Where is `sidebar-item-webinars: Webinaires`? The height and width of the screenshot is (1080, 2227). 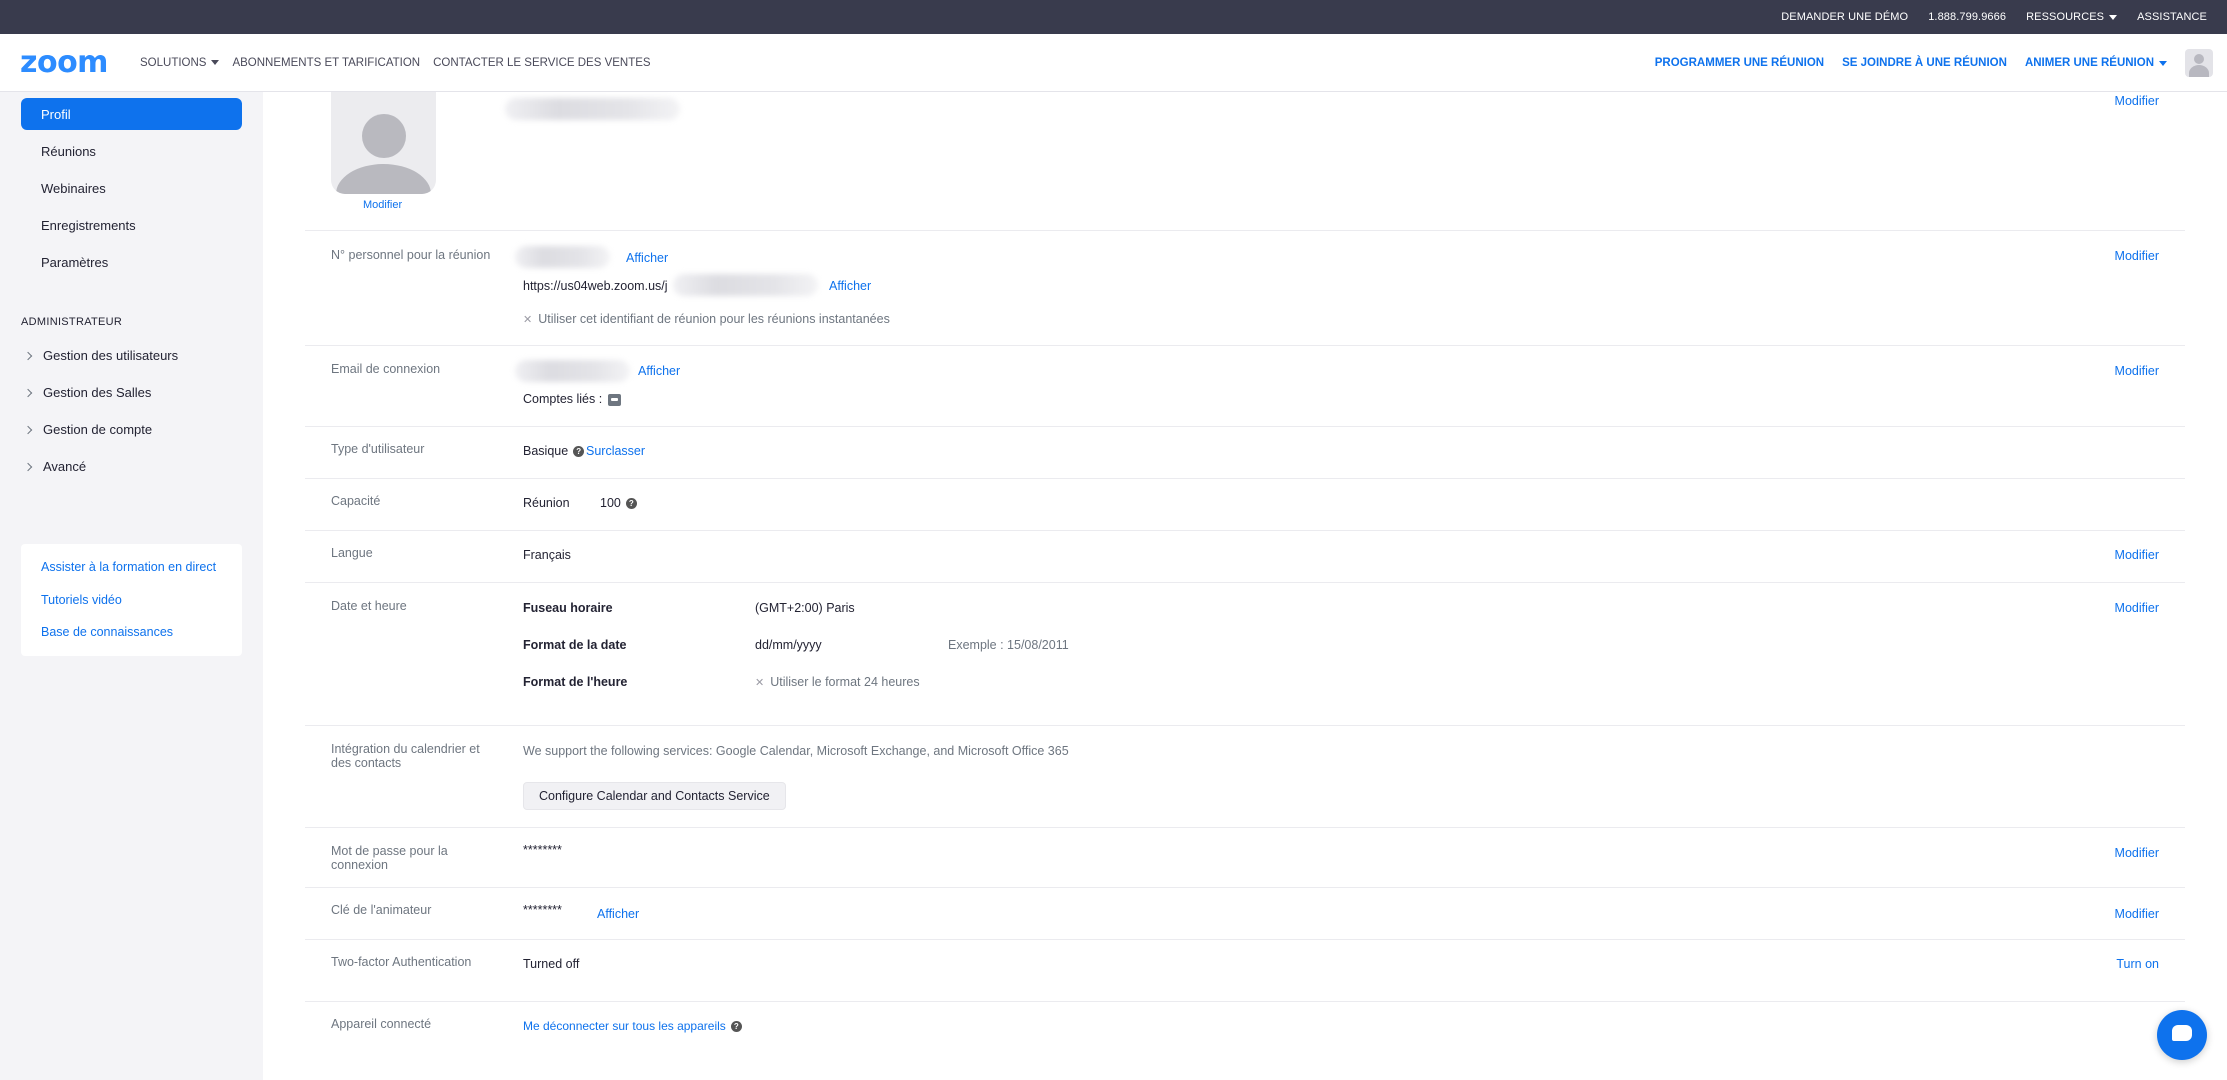
sidebar-item-webinars: Webinaires is located at coordinates (131, 188).